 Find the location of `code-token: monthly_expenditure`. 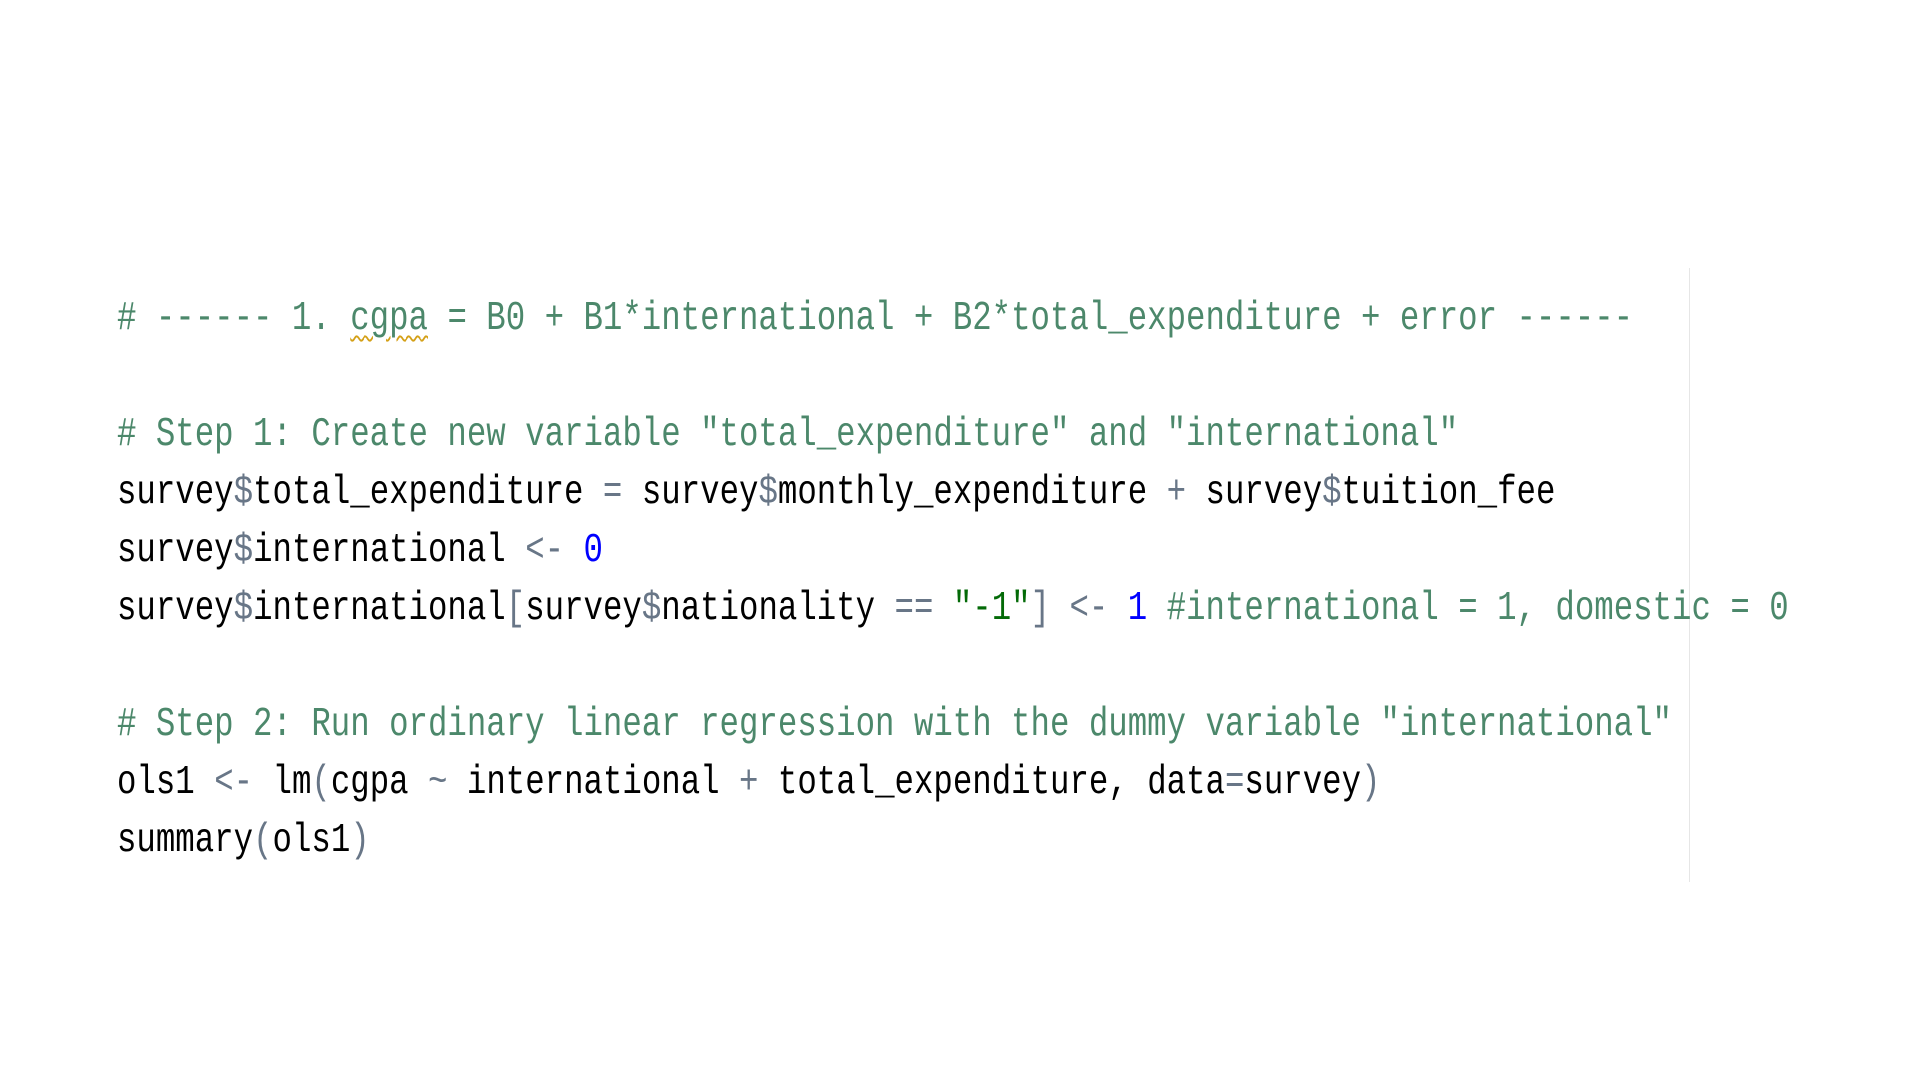

code-token: monthly_expenditure is located at coordinates (972, 493).